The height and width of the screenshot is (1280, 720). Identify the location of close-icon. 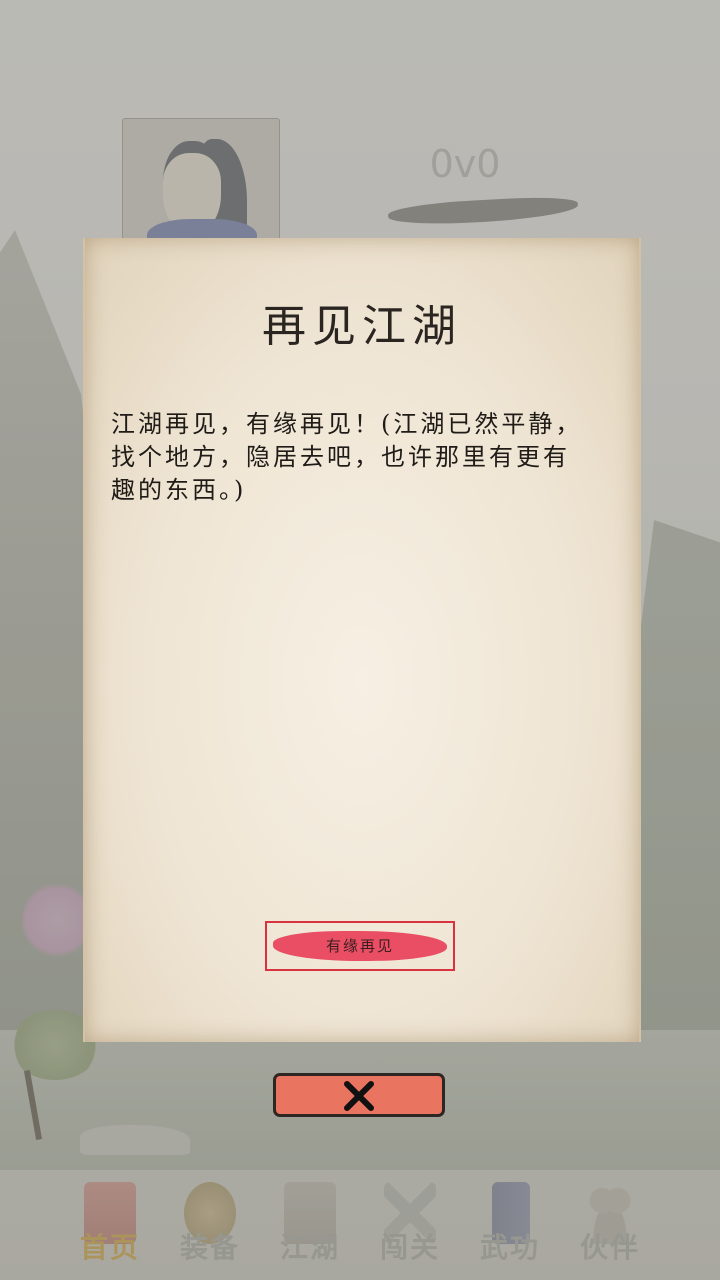
(359, 1096).